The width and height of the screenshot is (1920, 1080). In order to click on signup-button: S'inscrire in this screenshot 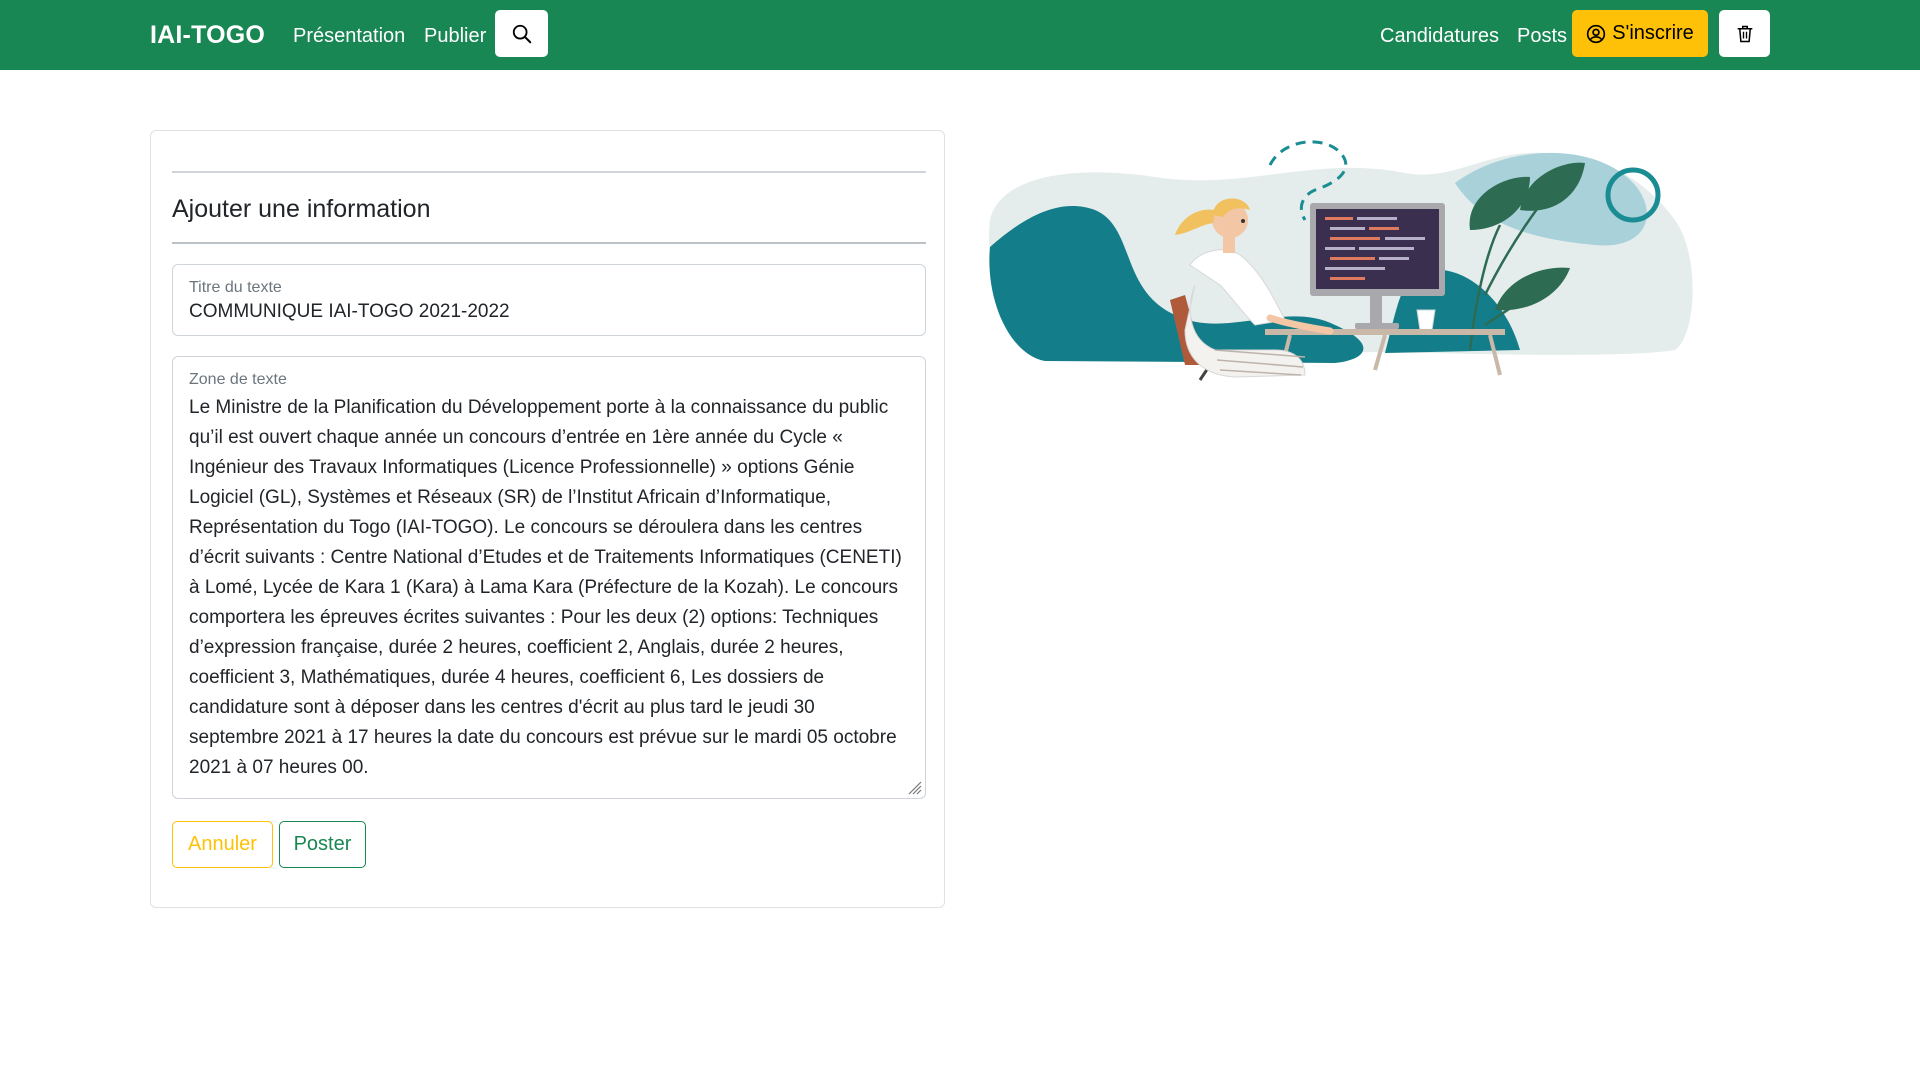, I will do `click(1640, 33)`.